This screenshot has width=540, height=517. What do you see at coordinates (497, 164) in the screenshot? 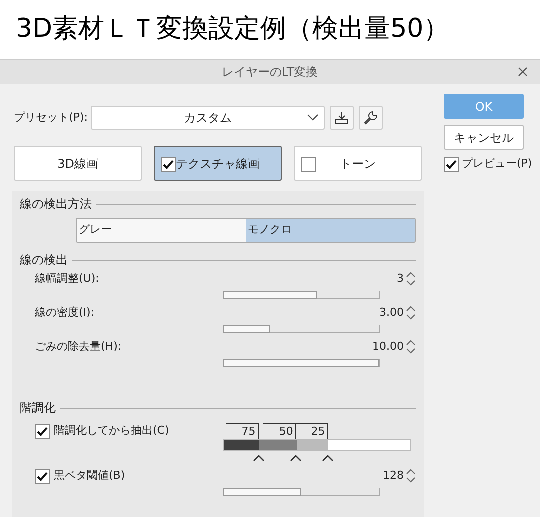
I see `preview-label: プレビュー(P)` at bounding box center [497, 164].